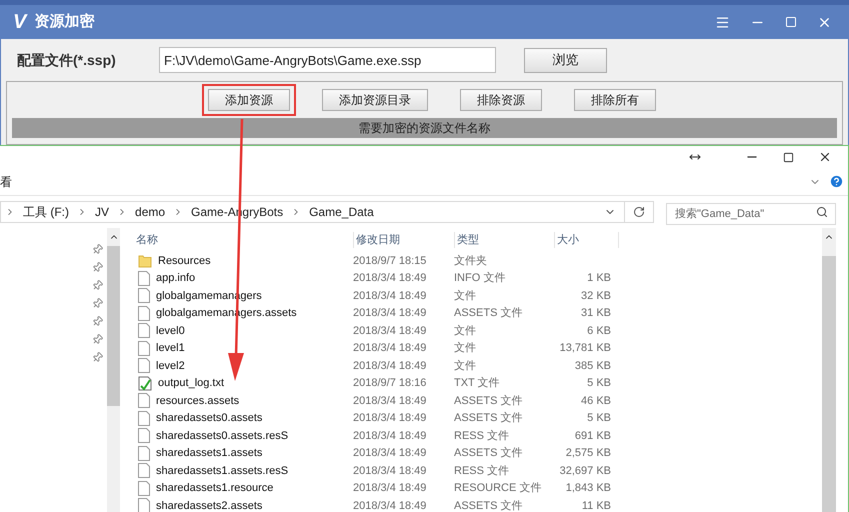 This screenshot has width=849, height=512. What do you see at coordinates (191, 383) in the screenshot?
I see `file-name: output_log.txt` at bounding box center [191, 383].